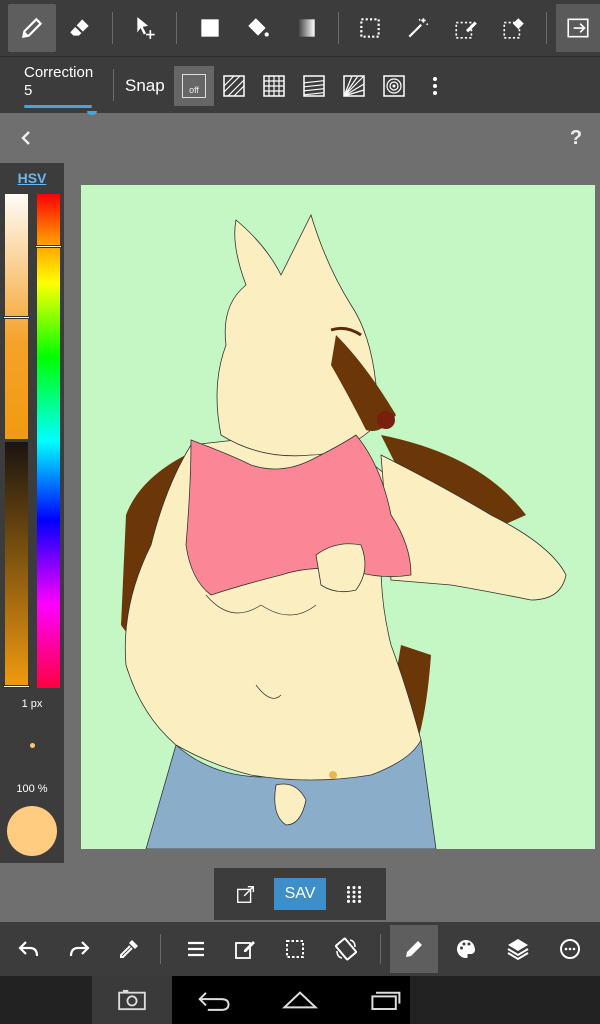  I want to click on grid-snap-button, so click(274, 86).